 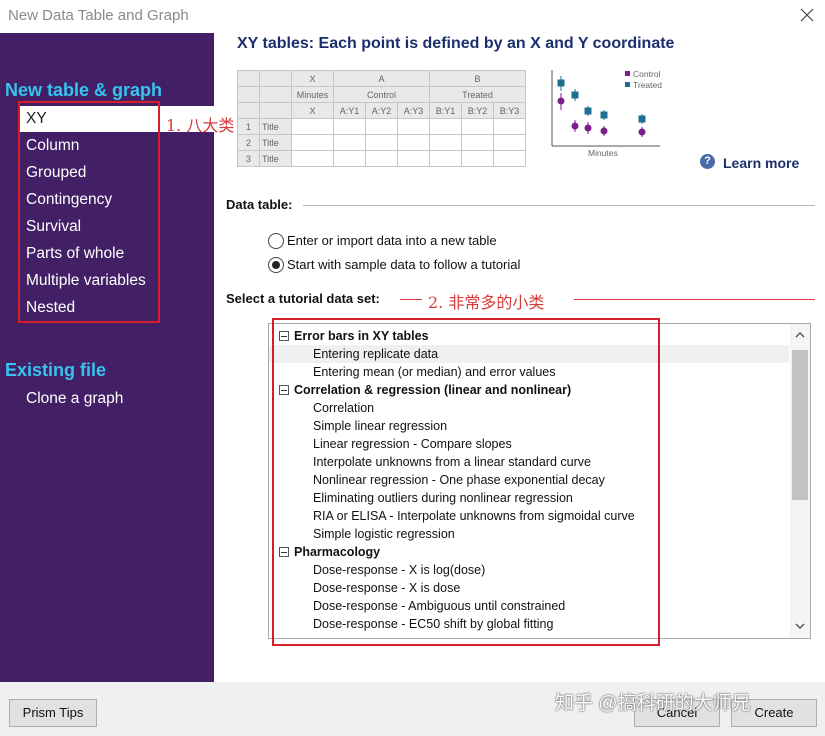 What do you see at coordinates (653, 703) in the screenshot?
I see `watermark: 知乎 @搞科研的大师兄` at bounding box center [653, 703].